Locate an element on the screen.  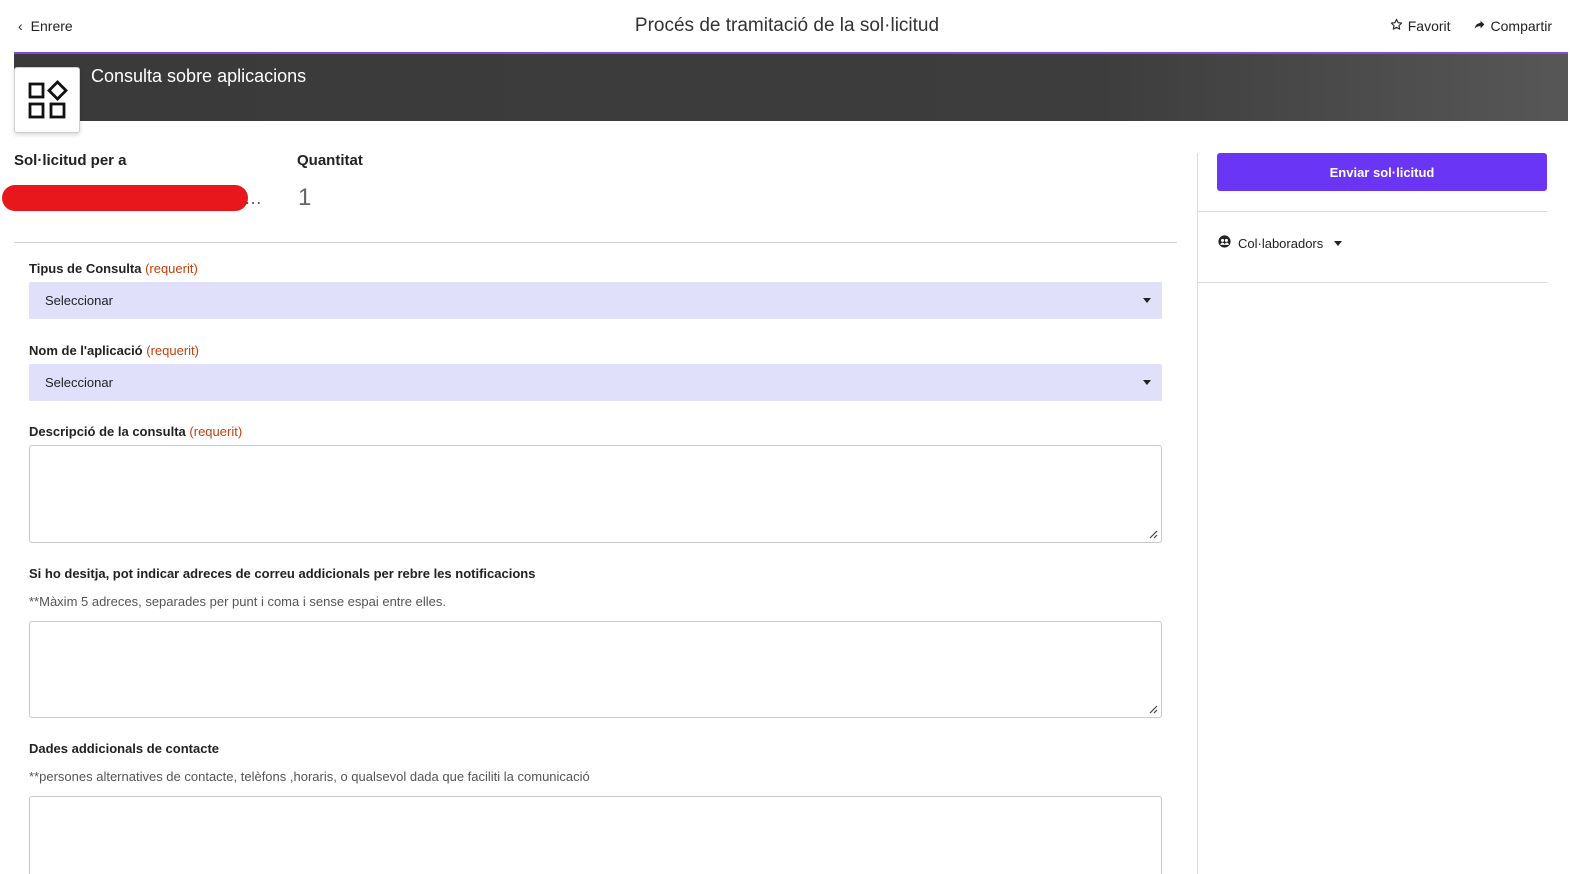
apps-grid-icon is located at coordinates (47, 100).